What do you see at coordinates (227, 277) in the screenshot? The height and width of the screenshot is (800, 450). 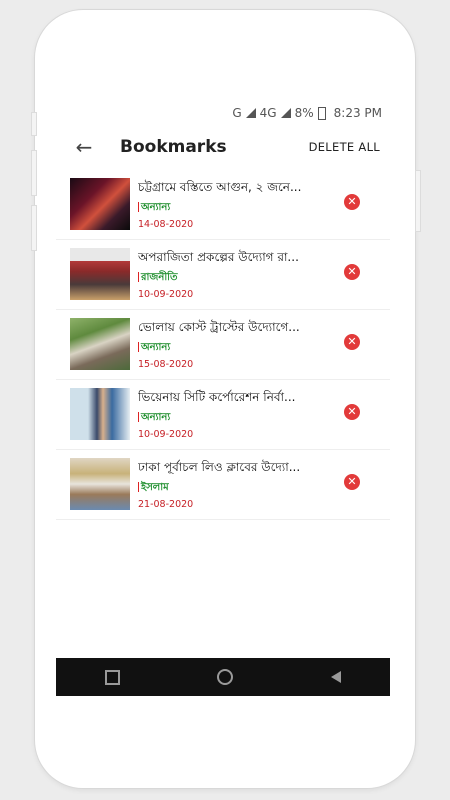 I see `item-category: রাজনীতি` at bounding box center [227, 277].